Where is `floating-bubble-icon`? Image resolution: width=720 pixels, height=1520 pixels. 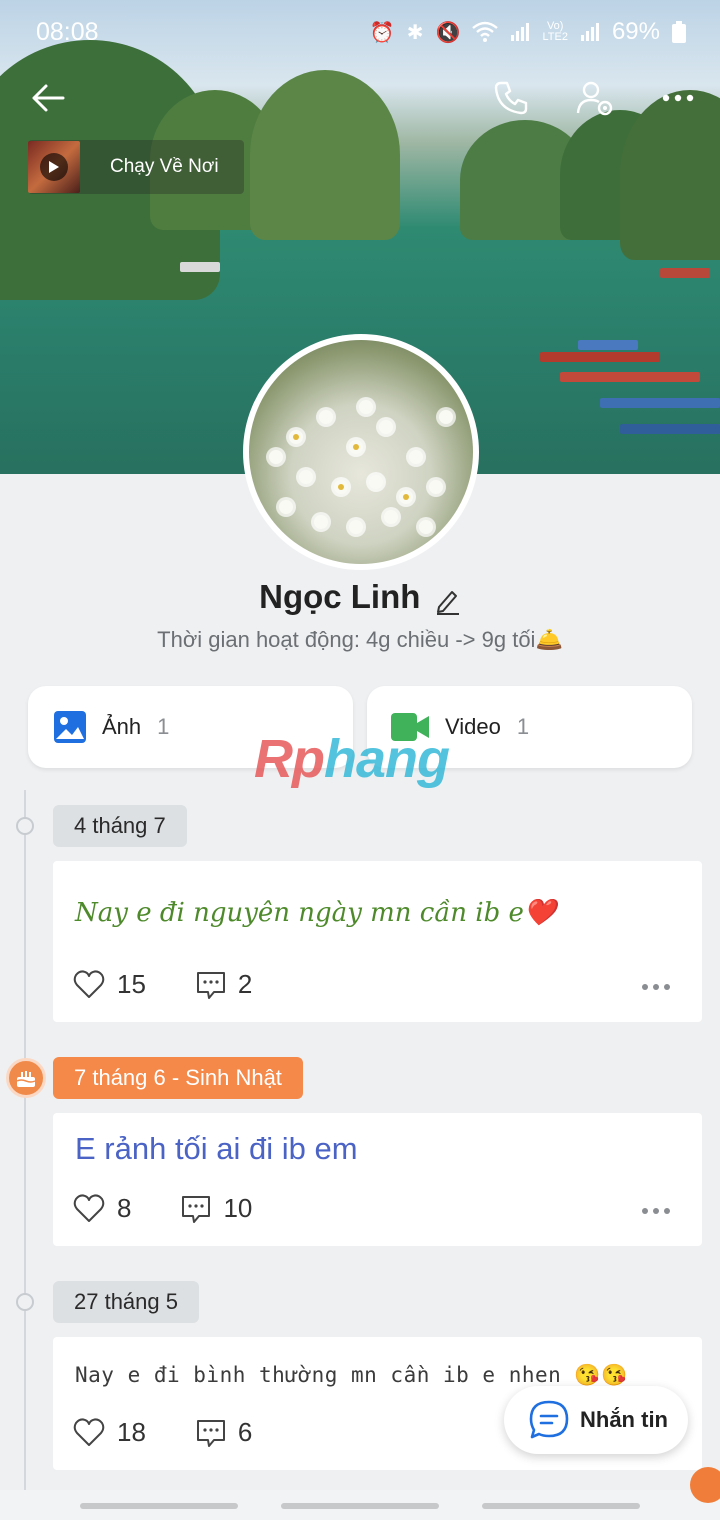 floating-bubble-icon is located at coordinates (705, 1485).